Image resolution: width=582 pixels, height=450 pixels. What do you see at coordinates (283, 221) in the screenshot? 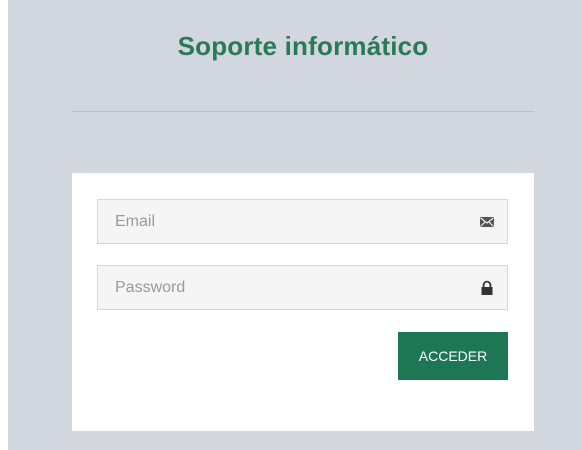
I see `email-input` at bounding box center [283, 221].